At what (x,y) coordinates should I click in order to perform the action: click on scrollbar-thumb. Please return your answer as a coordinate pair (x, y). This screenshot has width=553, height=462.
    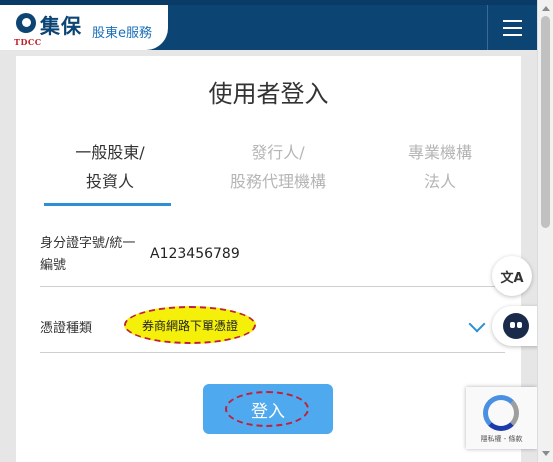
    Looking at the image, I should click on (545, 122).